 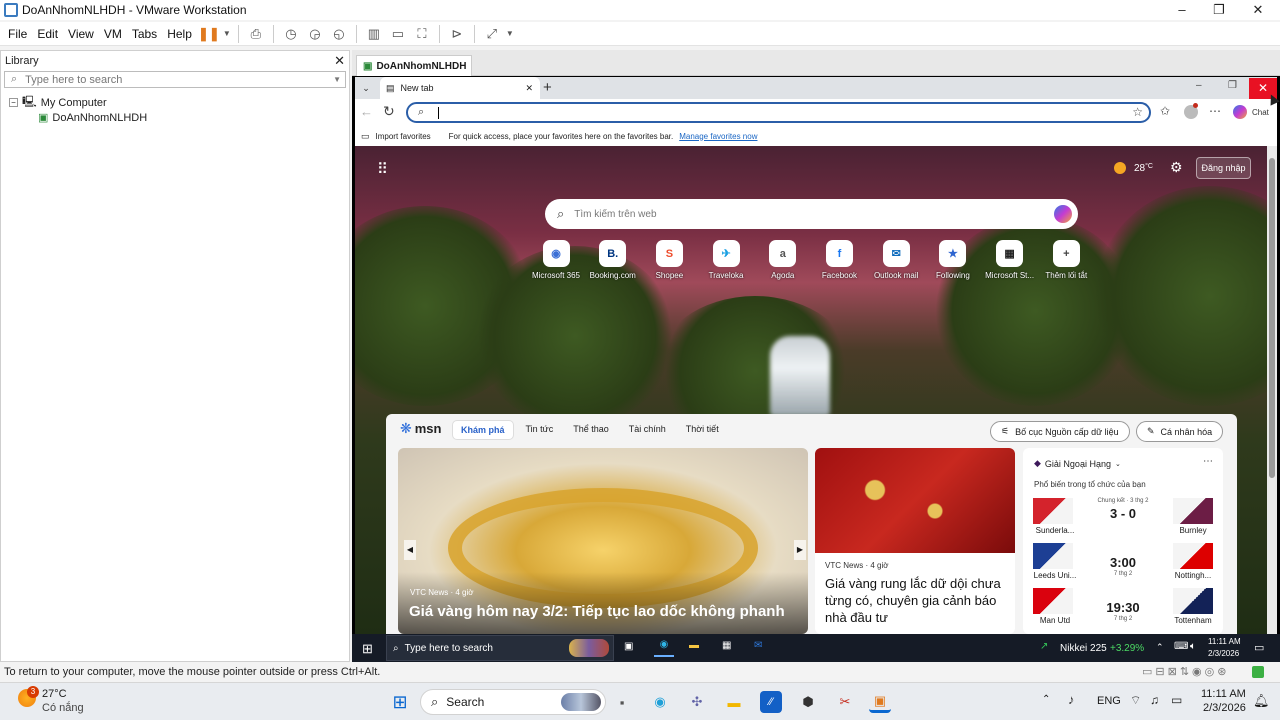 What do you see at coordinates (1063, 214) in the screenshot?
I see `copilot-search-icon` at bounding box center [1063, 214].